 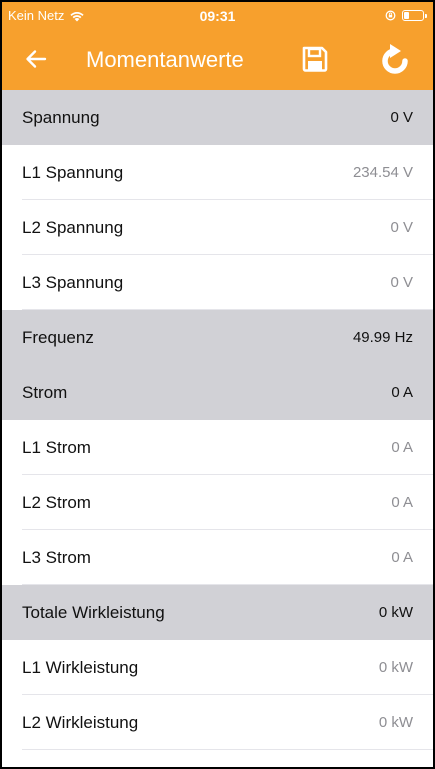 I want to click on floppy-disk-icon, so click(x=315, y=59).